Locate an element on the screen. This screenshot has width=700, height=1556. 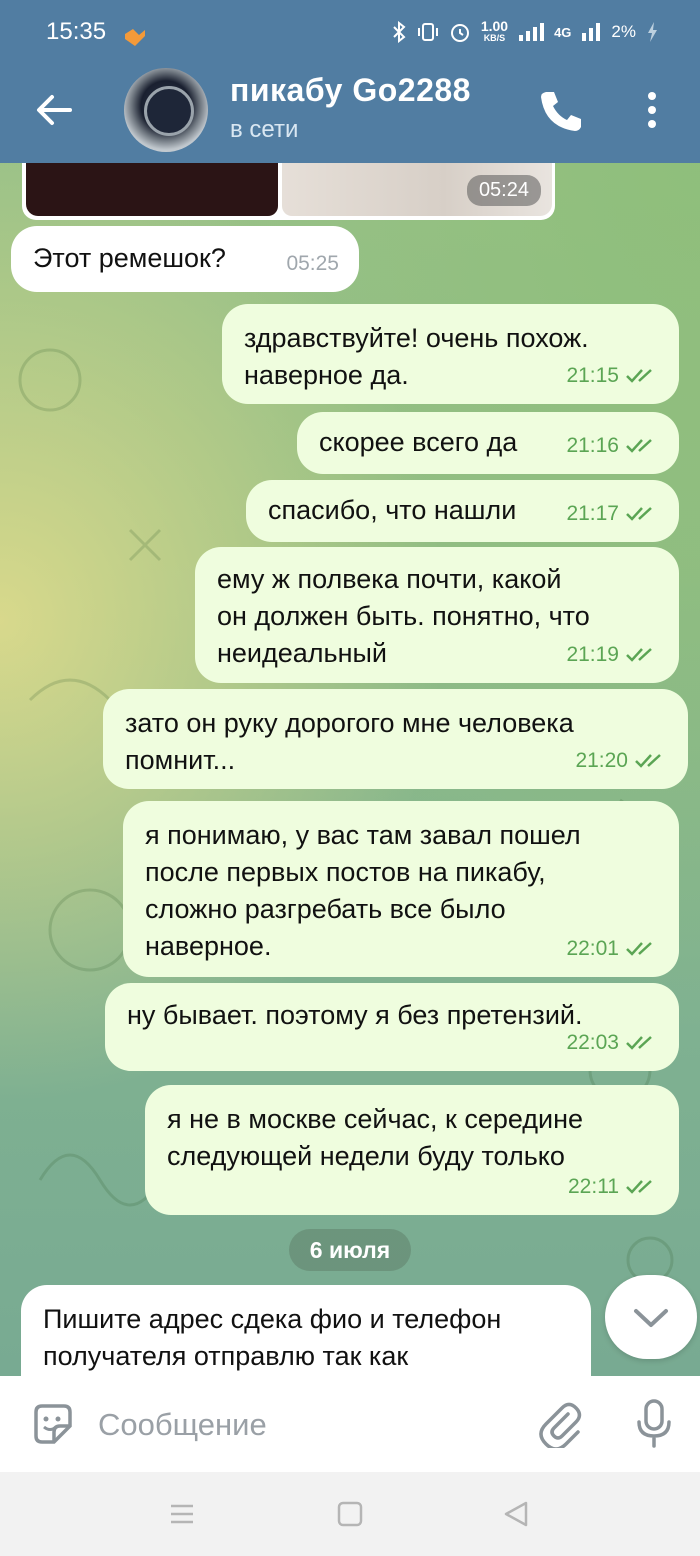
net-speed: 1.00 KB/S is located at coordinates (494, 31).